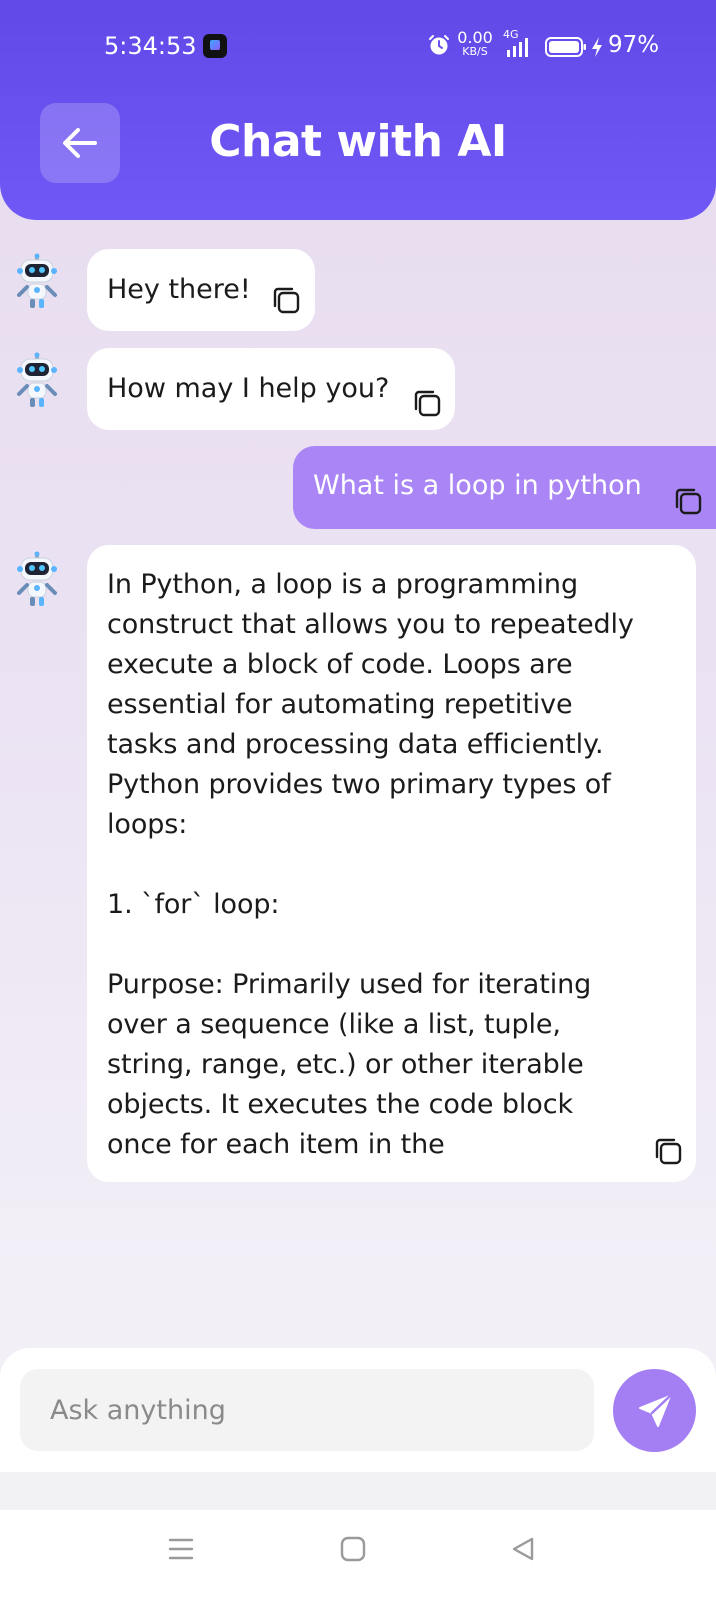 The image size is (716, 1600). Describe the element at coordinates (358, 110) in the screenshot. I see `app-header: 5:34:53 0.00 KB/S 4G 97% Chat with AI` at that location.